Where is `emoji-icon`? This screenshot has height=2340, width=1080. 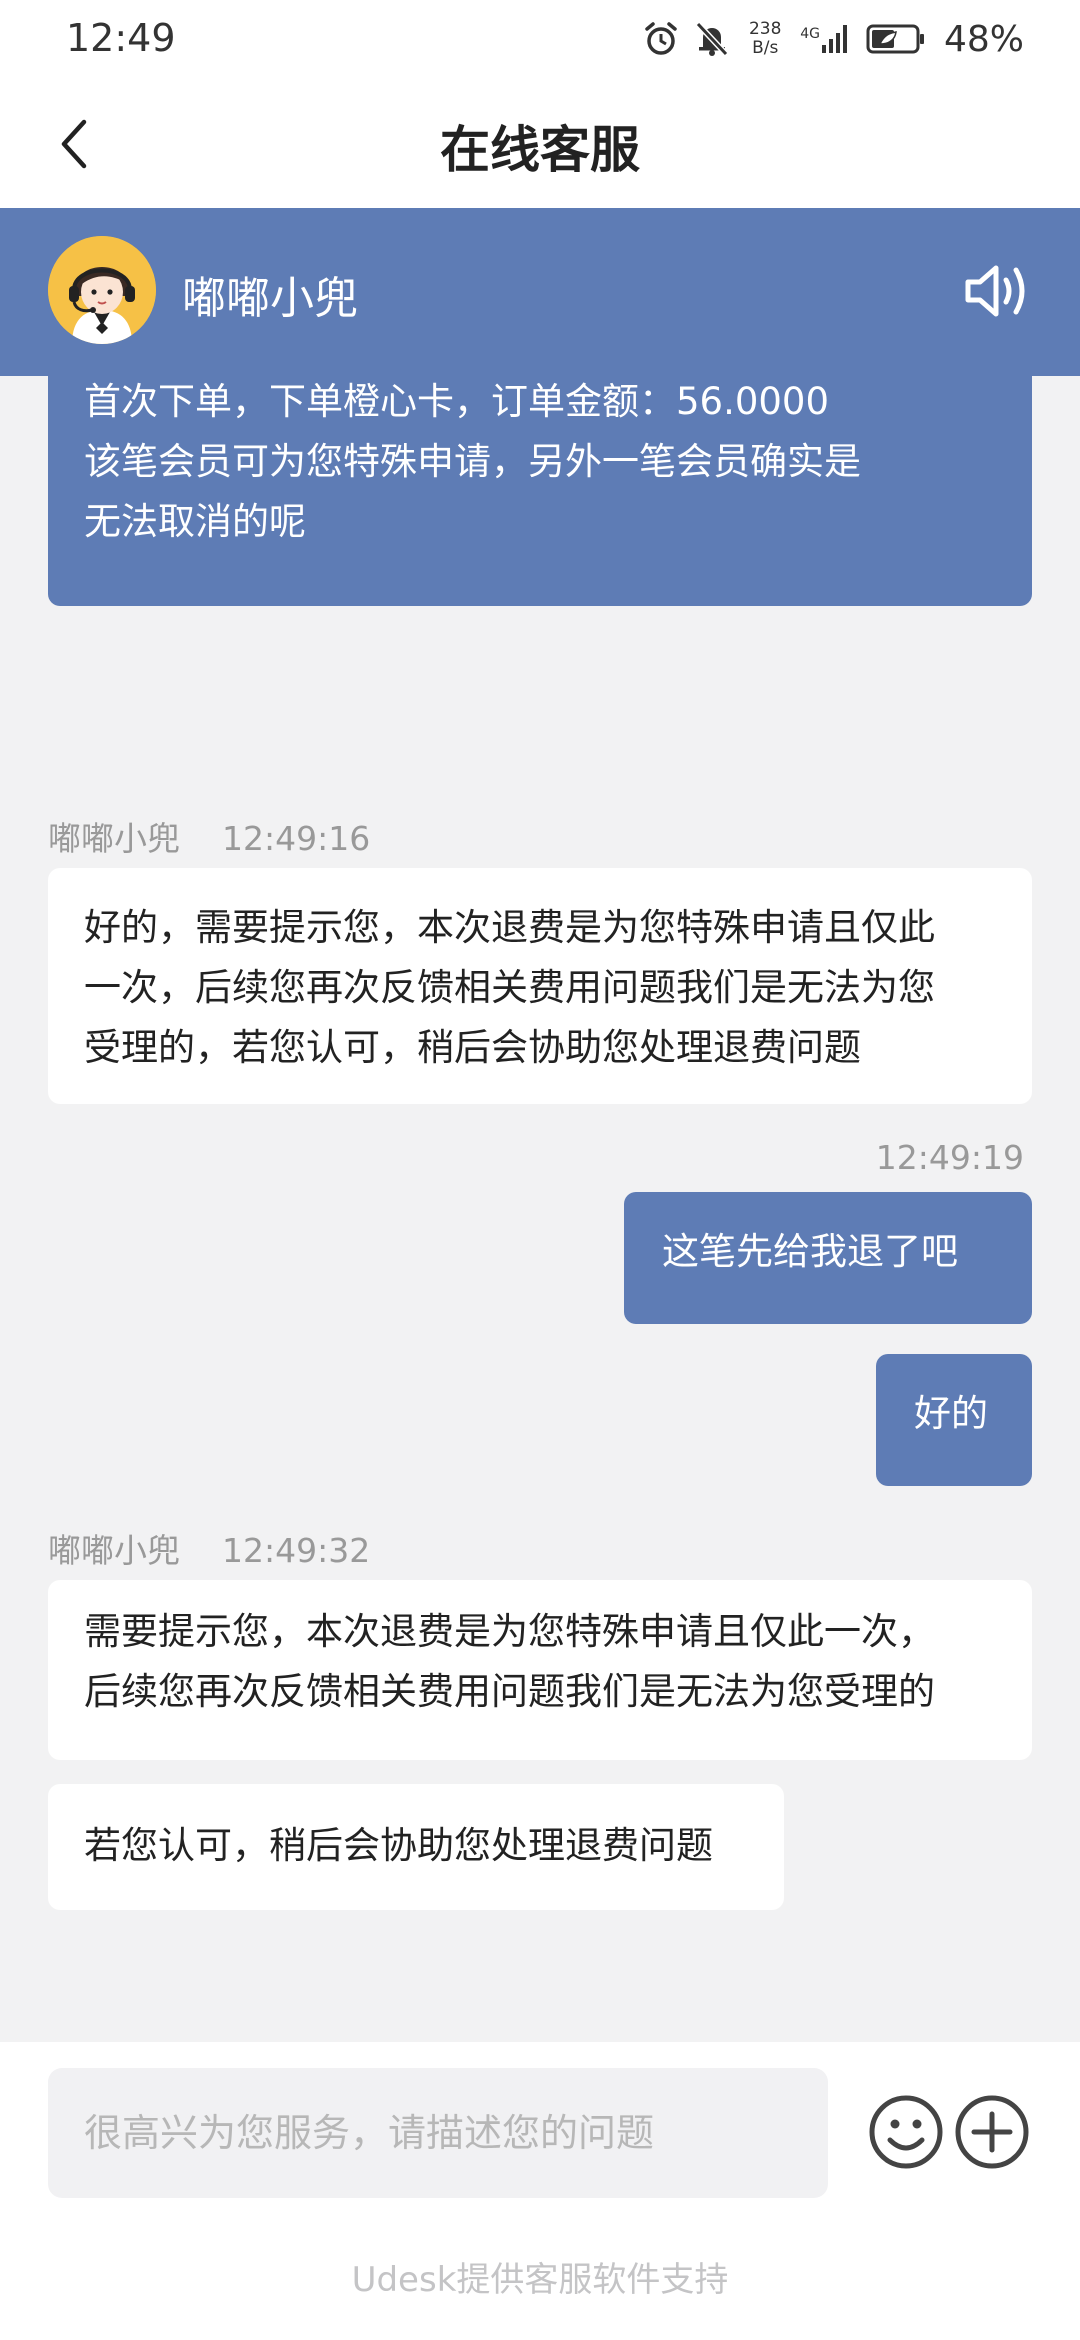
emoji-icon is located at coordinates (906, 2132).